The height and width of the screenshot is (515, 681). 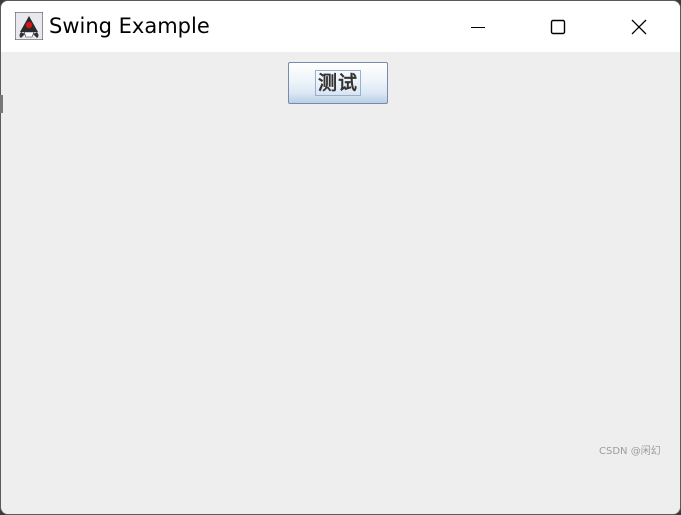 I want to click on test-button-label: 测试, so click(x=337, y=83).